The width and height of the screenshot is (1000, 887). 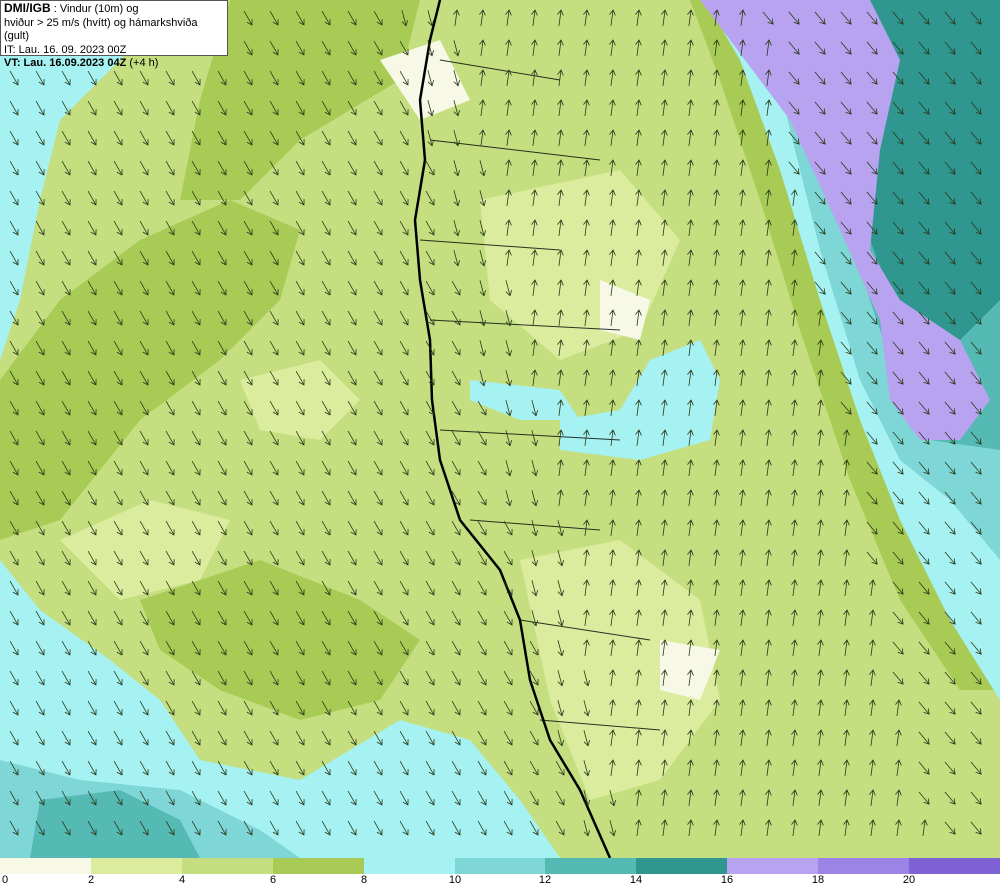 I want to click on info-title-rest: : Vindur (10m) og, so click(x=94, y=9).